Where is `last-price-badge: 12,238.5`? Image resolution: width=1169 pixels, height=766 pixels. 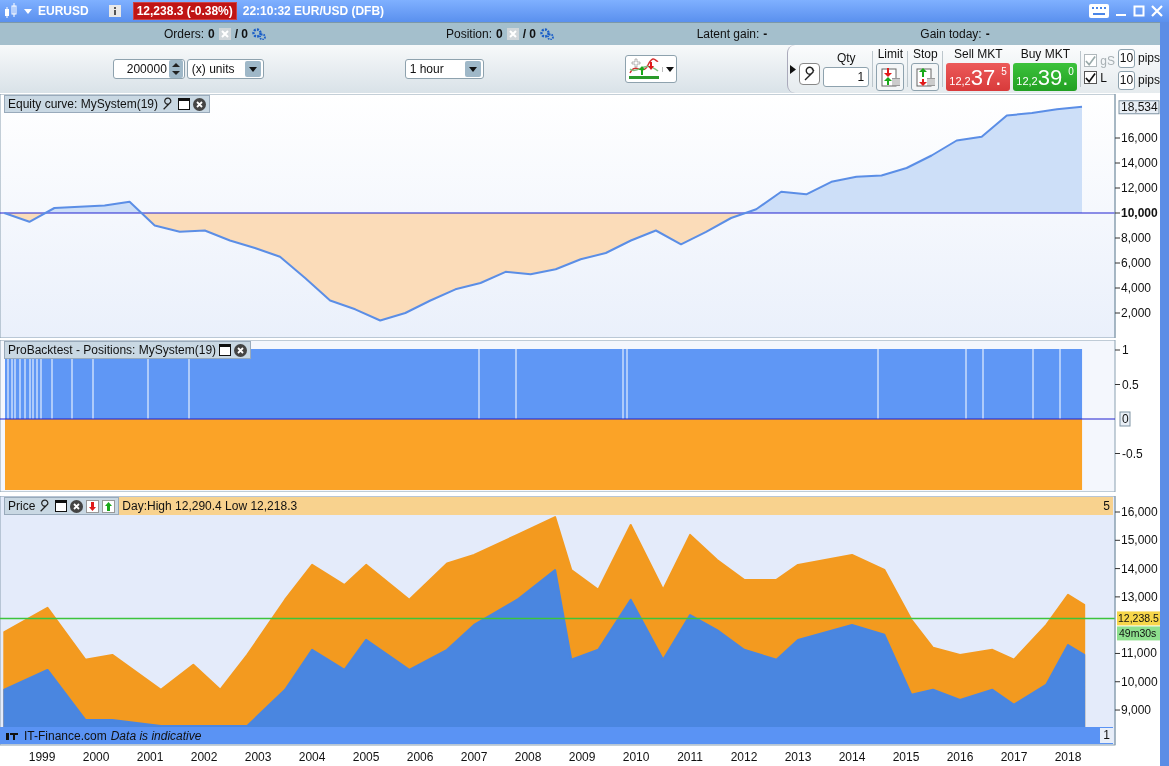 last-price-badge: 12,238.5 is located at coordinates (1138, 618).